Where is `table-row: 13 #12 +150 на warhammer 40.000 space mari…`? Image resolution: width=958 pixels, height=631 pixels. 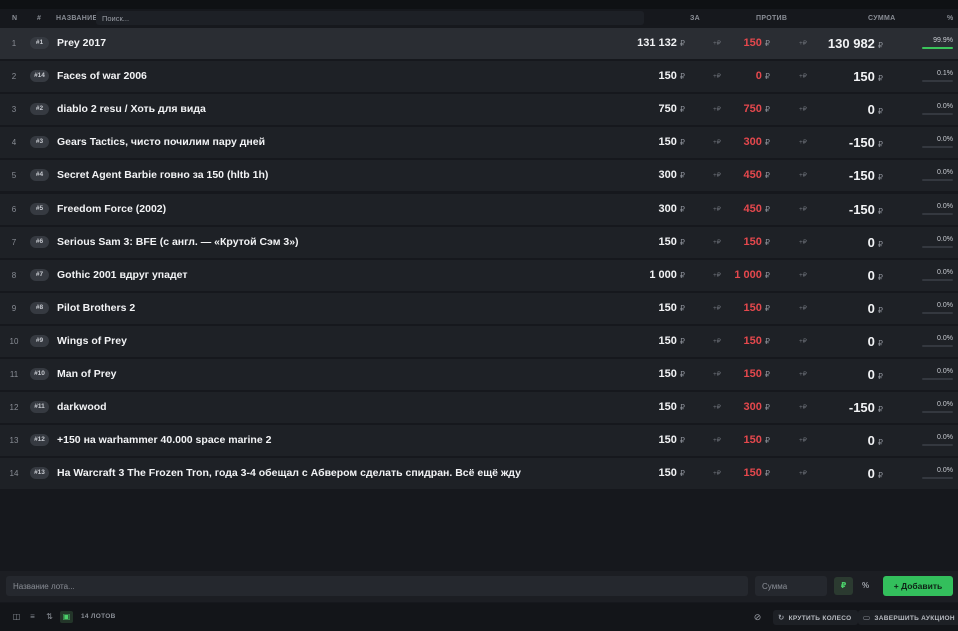
table-row: 13 #12 +150 на warhammer 40.000 space mari… is located at coordinates (479, 441).